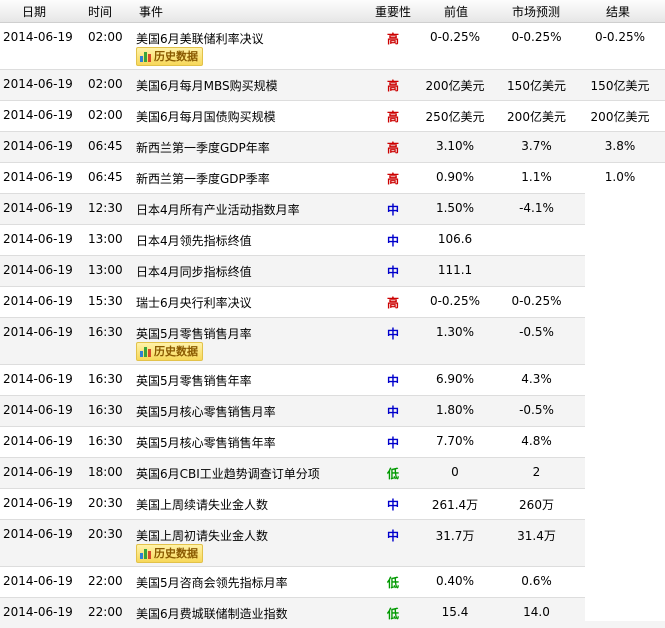 The image size is (665, 628). I want to click on header-previous: 前值, so click(456, 12).